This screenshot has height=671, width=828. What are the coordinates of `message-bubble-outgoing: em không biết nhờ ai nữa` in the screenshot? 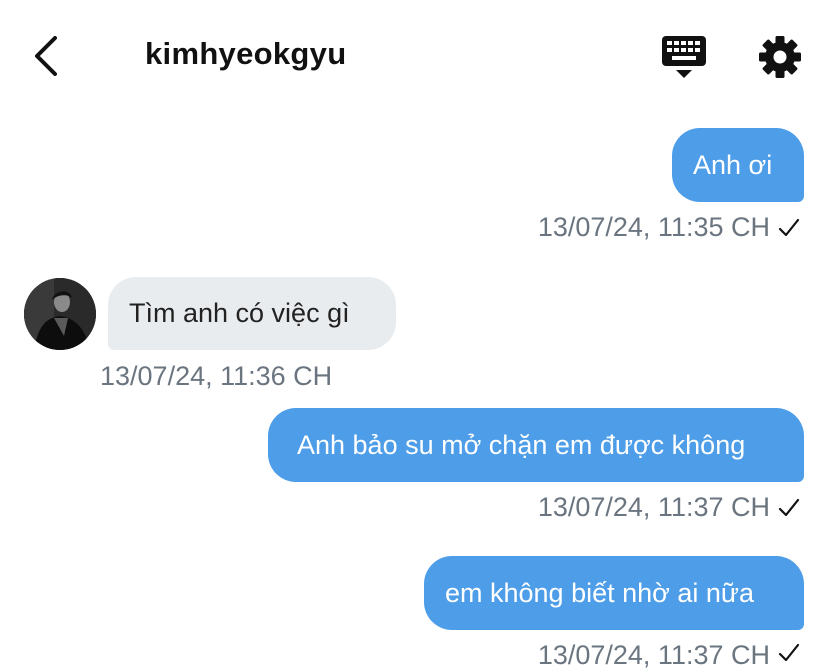 It's located at (614, 593).